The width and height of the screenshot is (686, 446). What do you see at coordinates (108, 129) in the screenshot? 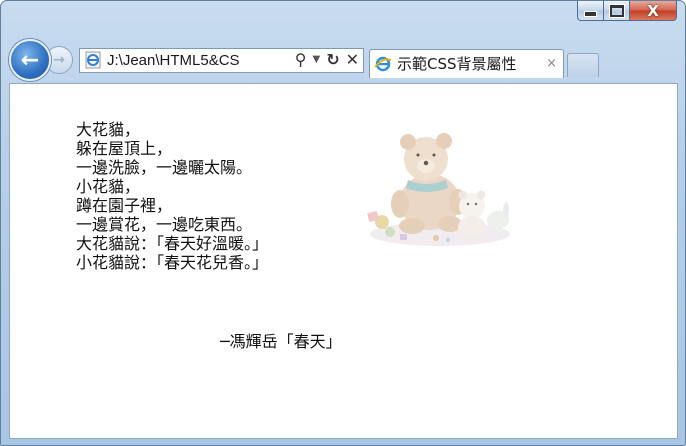
I see `poem-line: 大花貓，` at bounding box center [108, 129].